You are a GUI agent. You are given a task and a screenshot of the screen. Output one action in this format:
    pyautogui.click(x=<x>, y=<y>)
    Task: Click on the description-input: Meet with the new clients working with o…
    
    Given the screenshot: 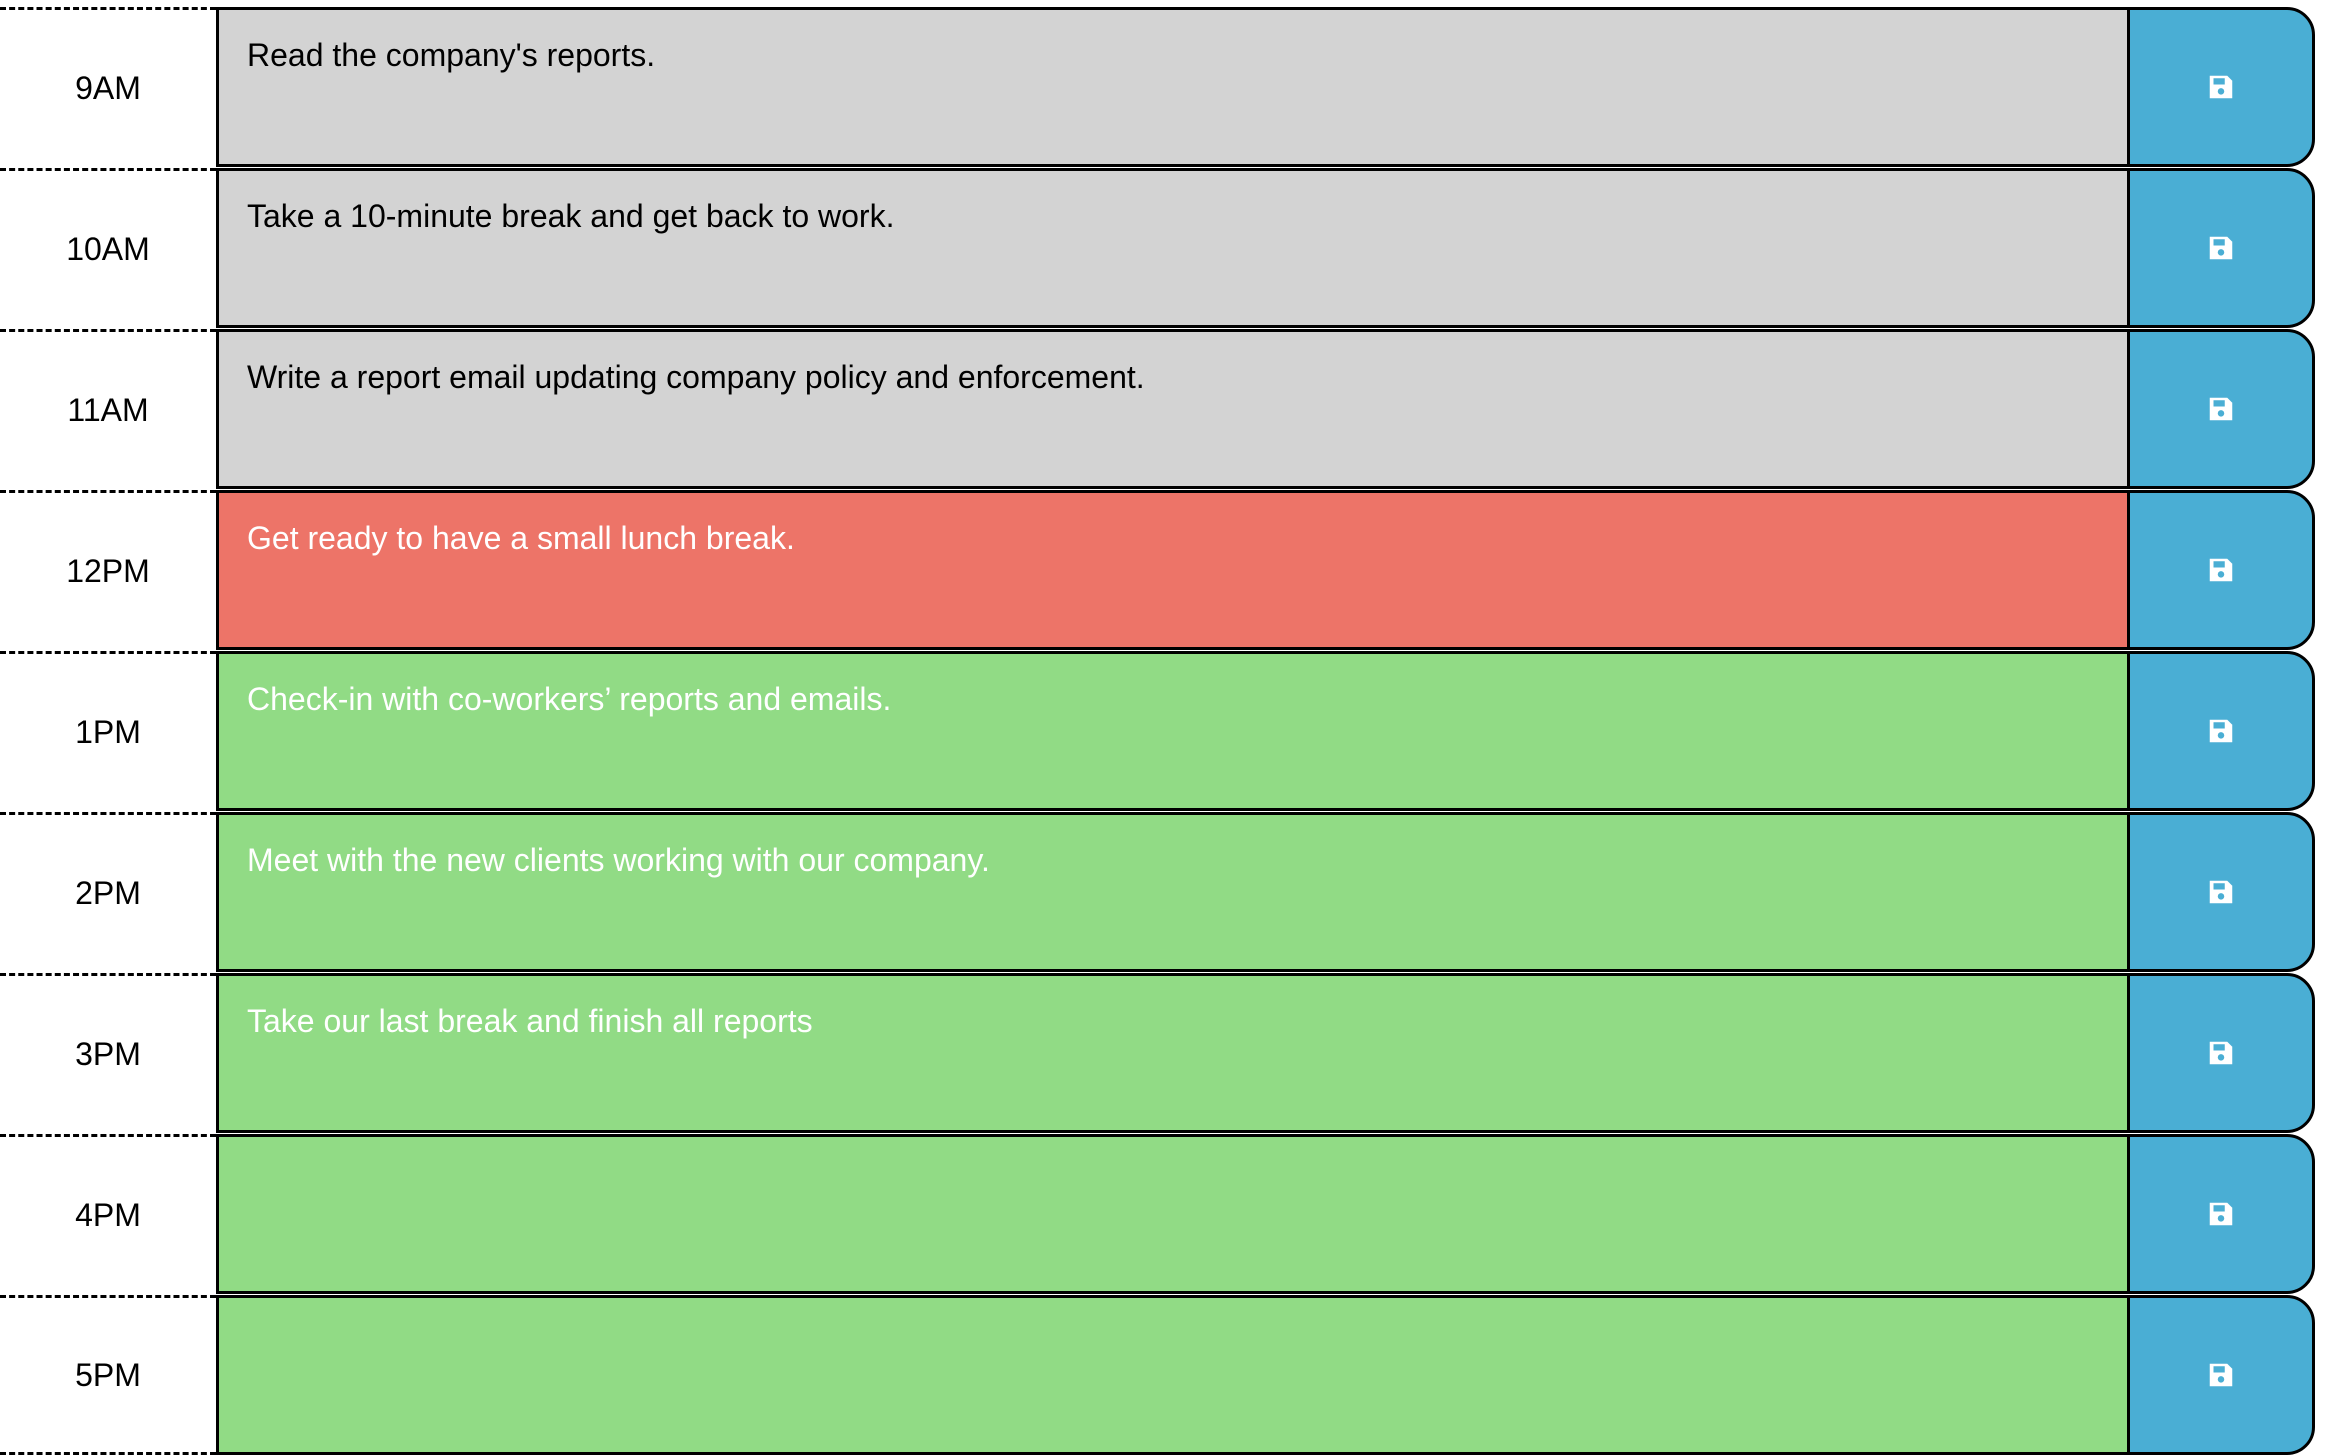 What is the action you would take?
    pyautogui.click(x=1171, y=892)
    